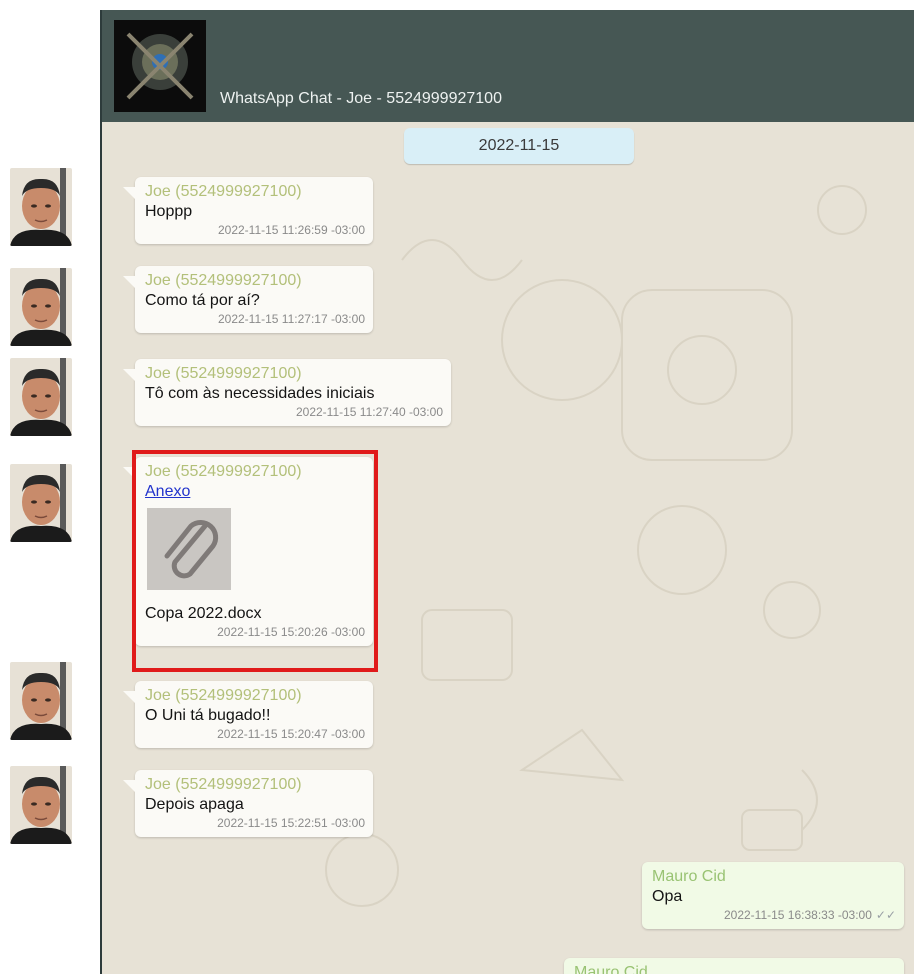 The height and width of the screenshot is (974, 914). What do you see at coordinates (291, 823) in the screenshot?
I see `message-timestamp: 2022-11-15 15:22:51 -03:00` at bounding box center [291, 823].